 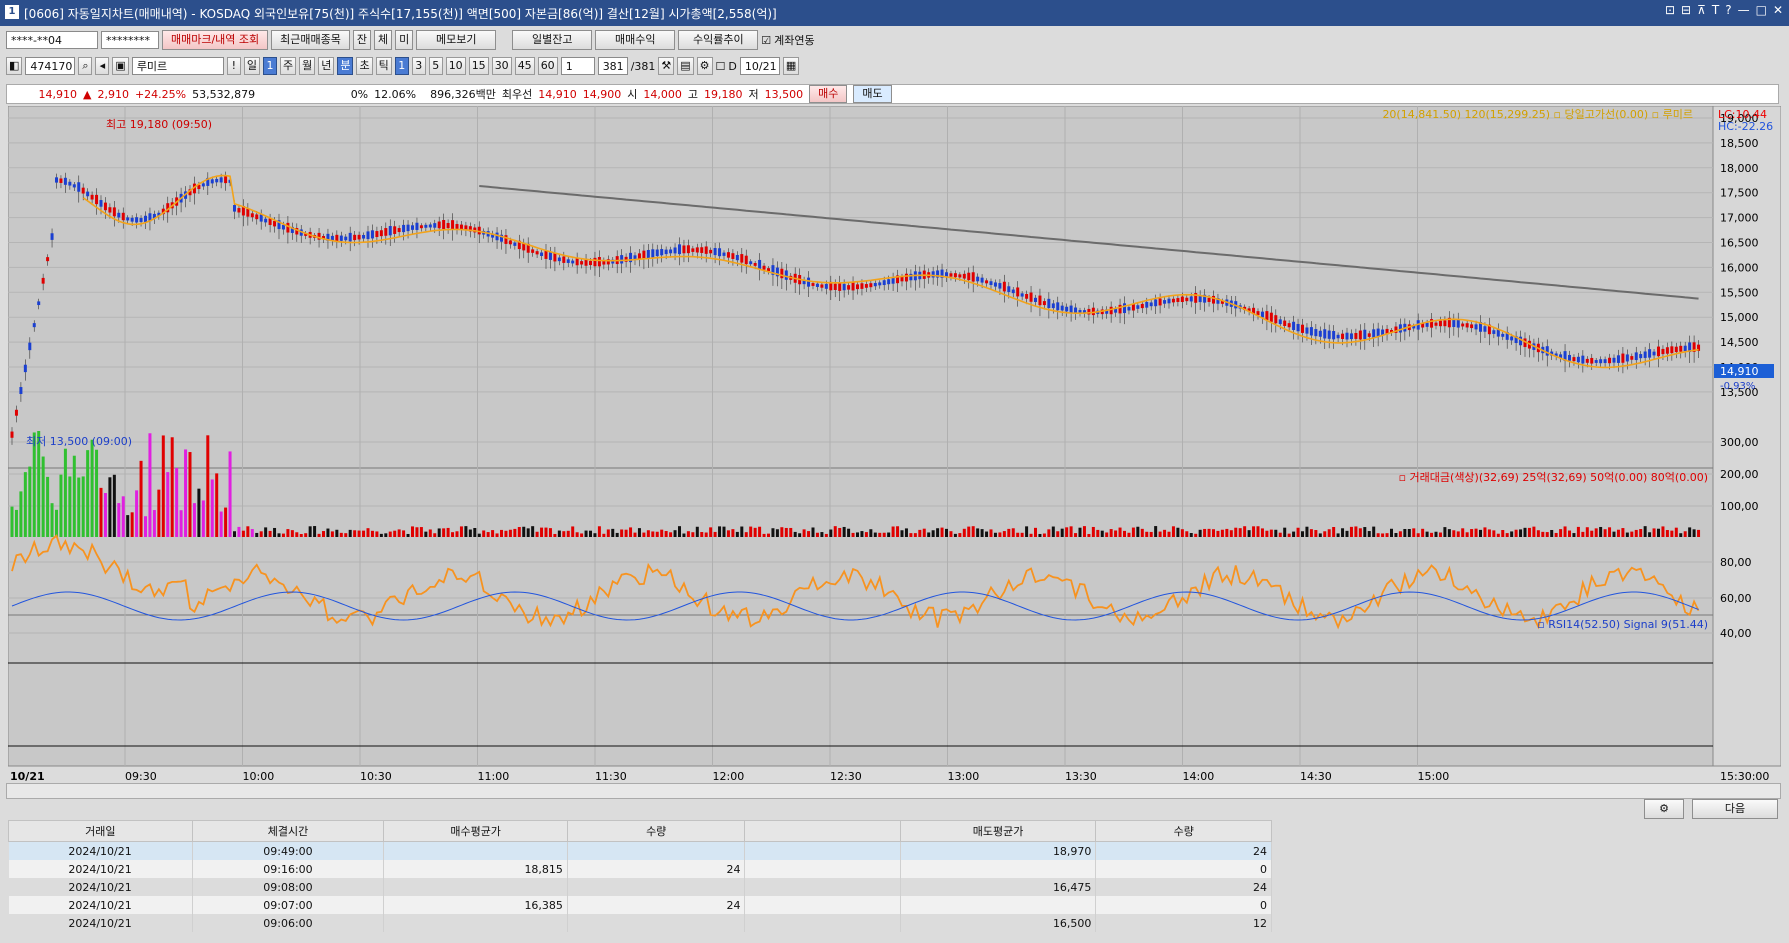 What do you see at coordinates (501, 66) in the screenshot?
I see `interval-30: 30` at bounding box center [501, 66].